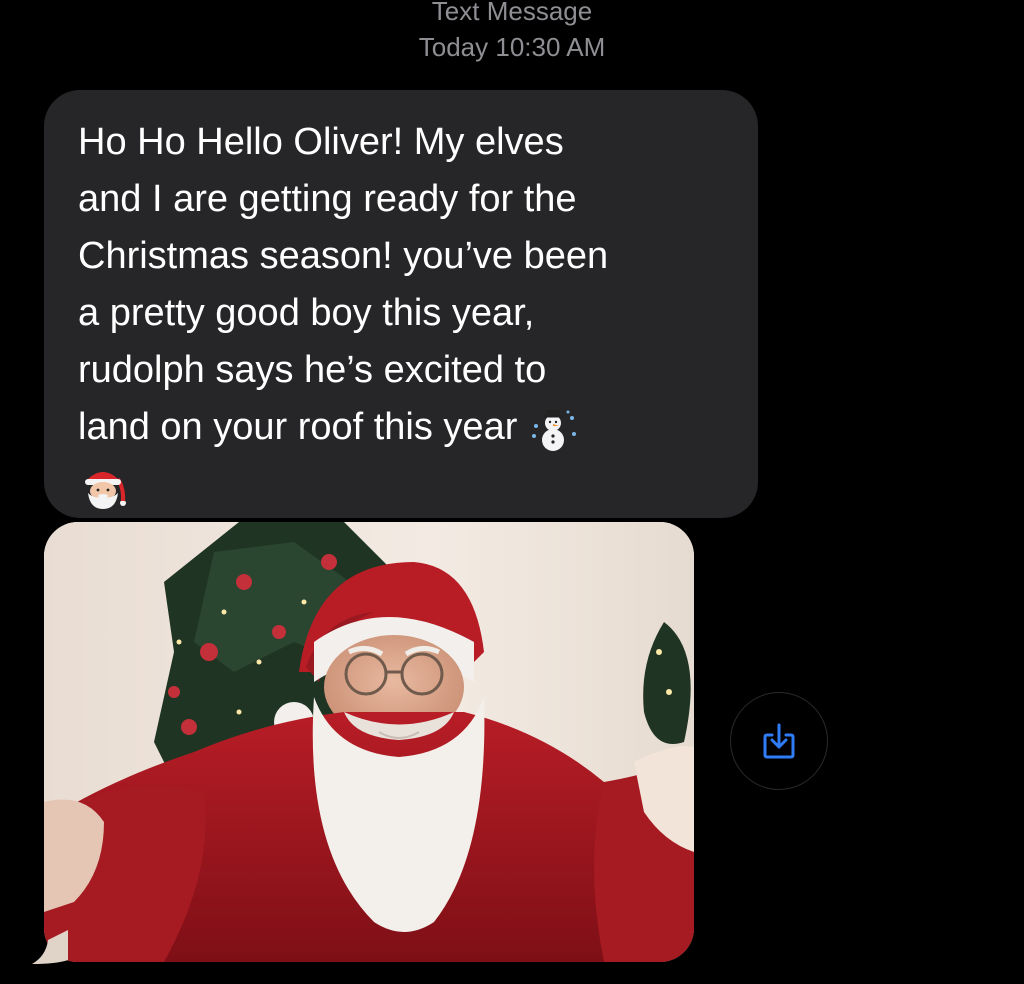  I want to click on message-line: land on your roof this year, so click(298, 427).